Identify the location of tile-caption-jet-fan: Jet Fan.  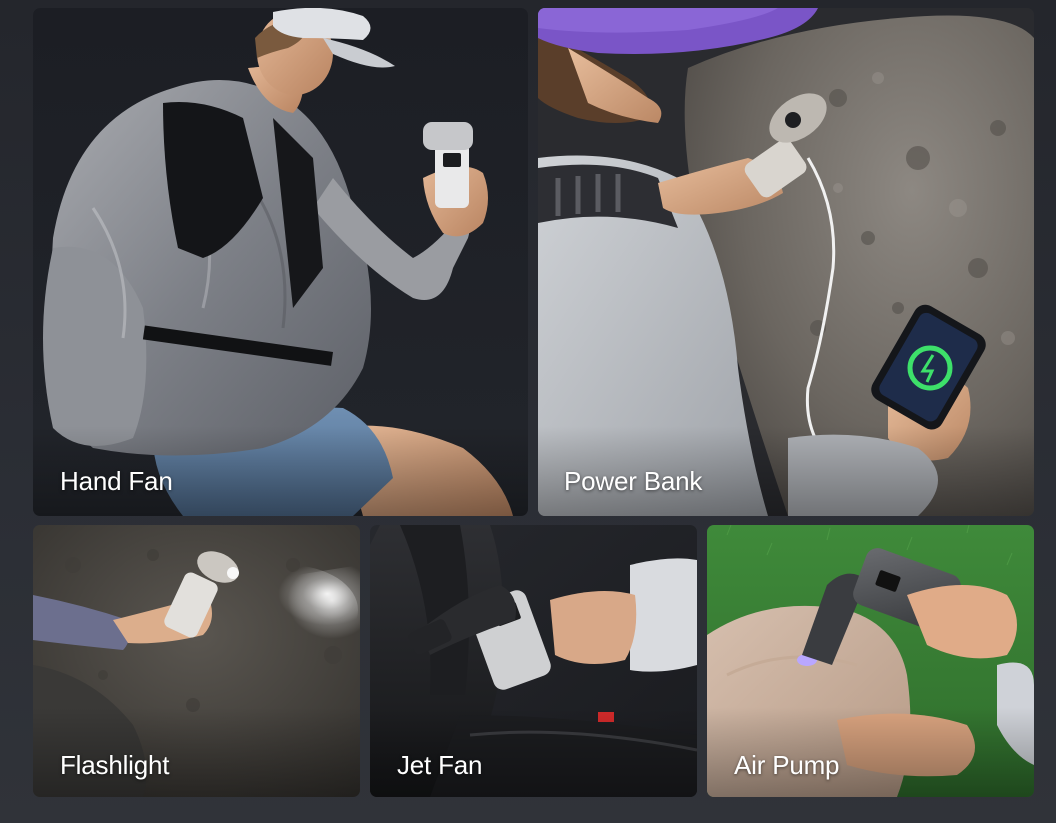
(440, 765).